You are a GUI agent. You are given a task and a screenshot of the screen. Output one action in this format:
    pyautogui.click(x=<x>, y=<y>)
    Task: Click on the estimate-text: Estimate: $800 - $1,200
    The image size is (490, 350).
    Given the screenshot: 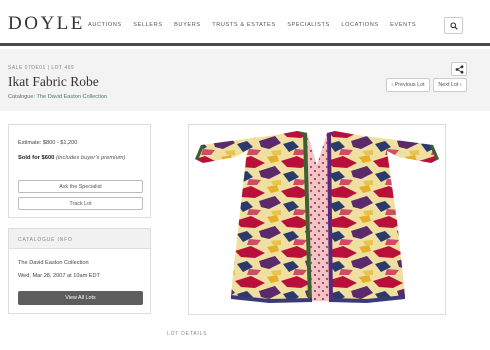 What is the action you would take?
    pyautogui.click(x=48, y=143)
    